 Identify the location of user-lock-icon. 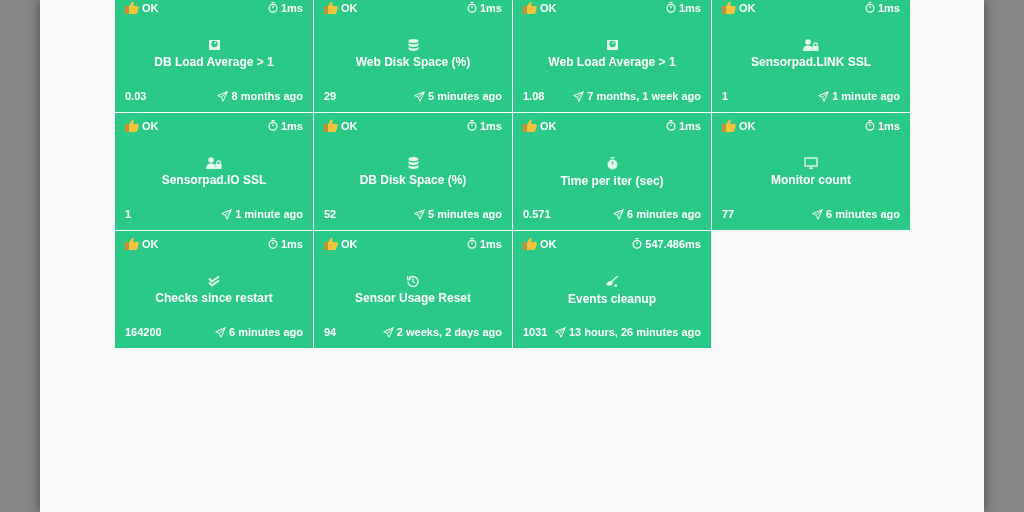
(214, 163).